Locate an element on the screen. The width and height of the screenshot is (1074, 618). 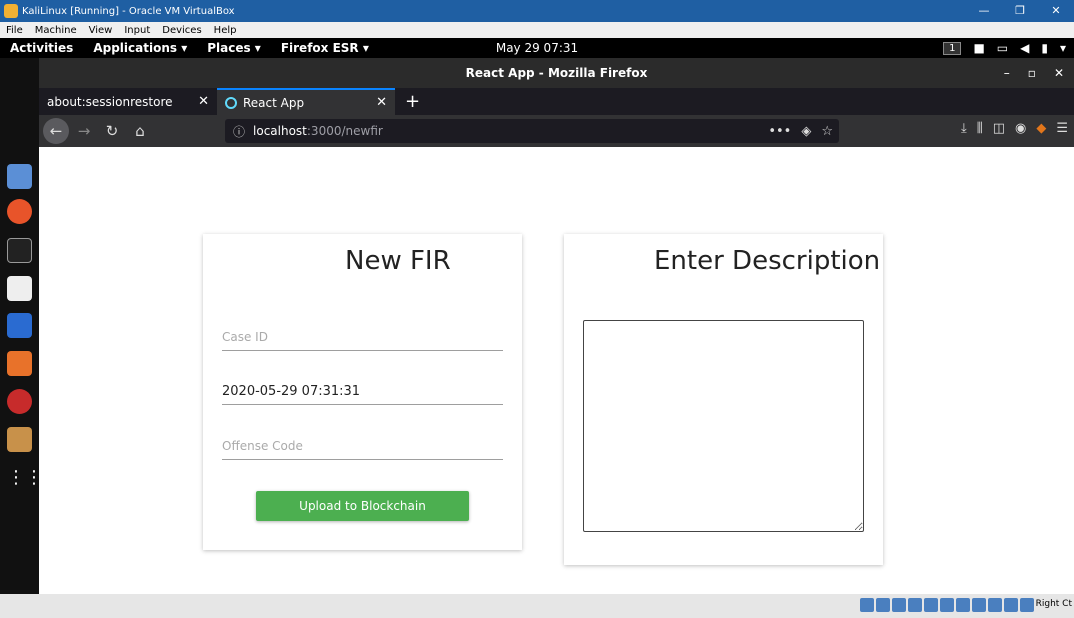
vbox-window-controls: — ❐ ✕ is located at coordinates (1020, 11).